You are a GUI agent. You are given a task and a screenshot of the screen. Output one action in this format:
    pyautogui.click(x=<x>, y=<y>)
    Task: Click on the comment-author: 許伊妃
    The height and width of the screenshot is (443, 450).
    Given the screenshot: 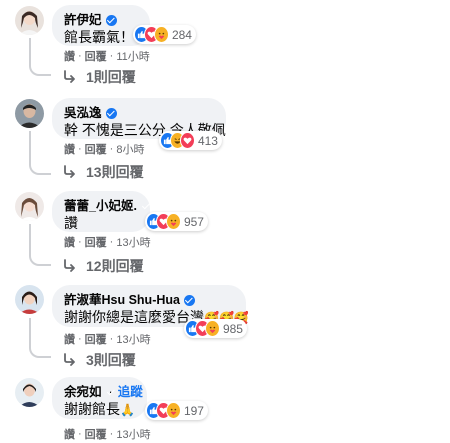 What is the action you would take?
    pyautogui.click(x=101, y=20)
    